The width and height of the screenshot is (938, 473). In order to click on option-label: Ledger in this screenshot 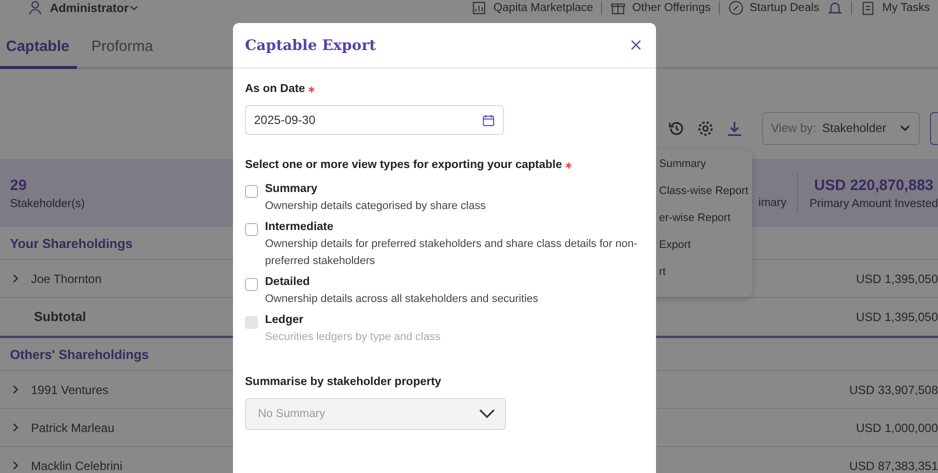, I will do `click(284, 320)`.